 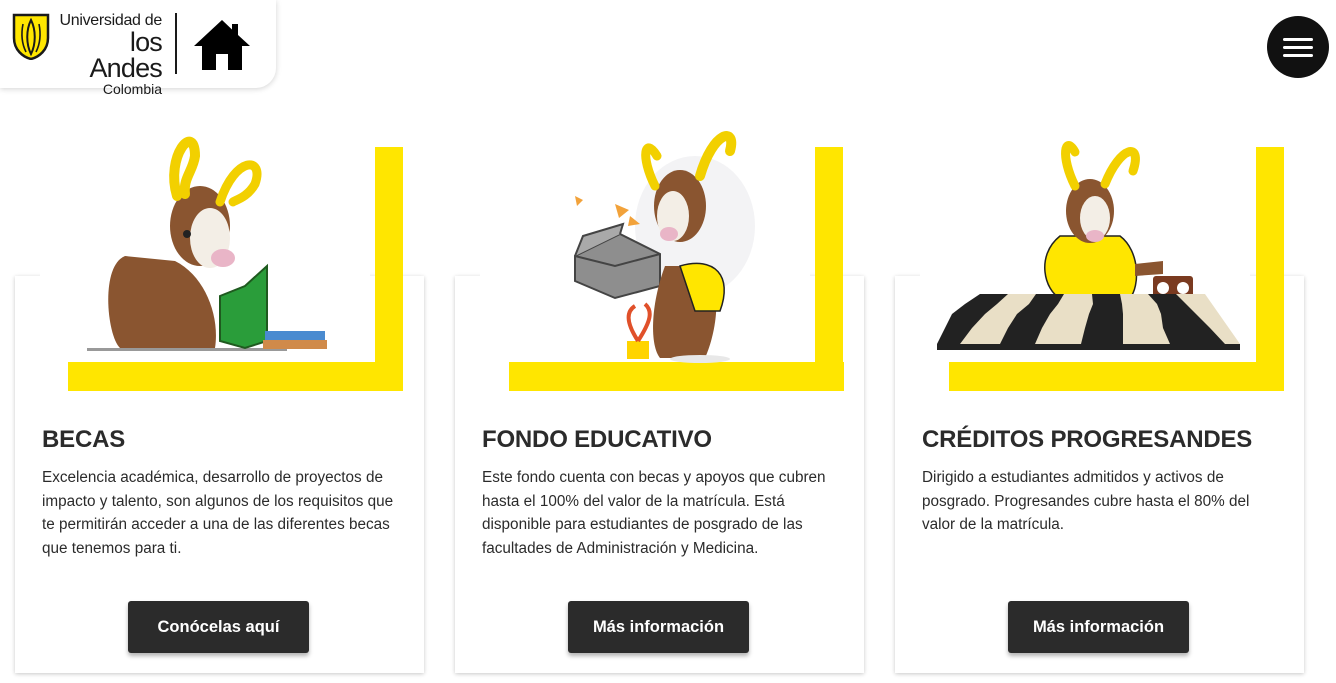 I want to click on hamburger-menu-icon, so click(x=1298, y=47).